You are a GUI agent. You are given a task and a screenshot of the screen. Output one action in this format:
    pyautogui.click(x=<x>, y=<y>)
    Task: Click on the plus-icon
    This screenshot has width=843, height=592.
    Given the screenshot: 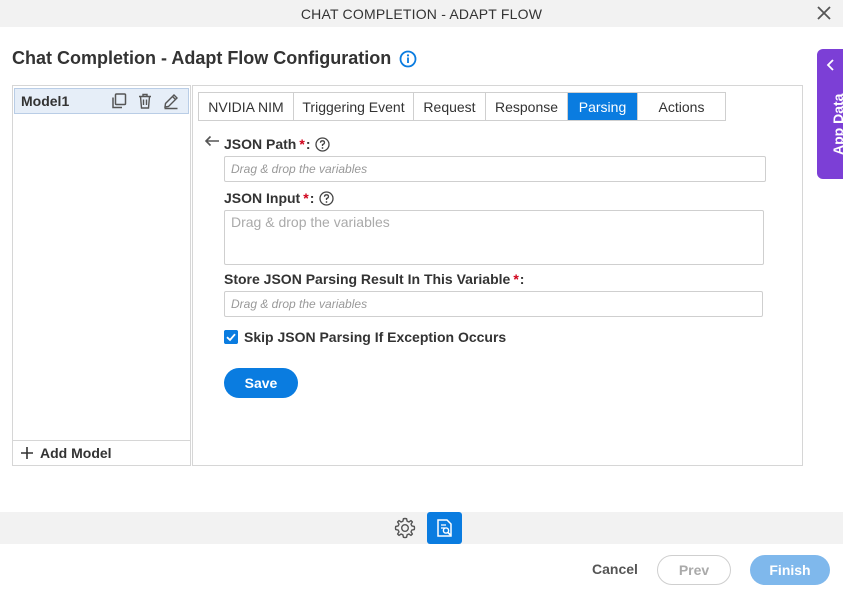 What is the action you would take?
    pyautogui.click(x=27, y=453)
    